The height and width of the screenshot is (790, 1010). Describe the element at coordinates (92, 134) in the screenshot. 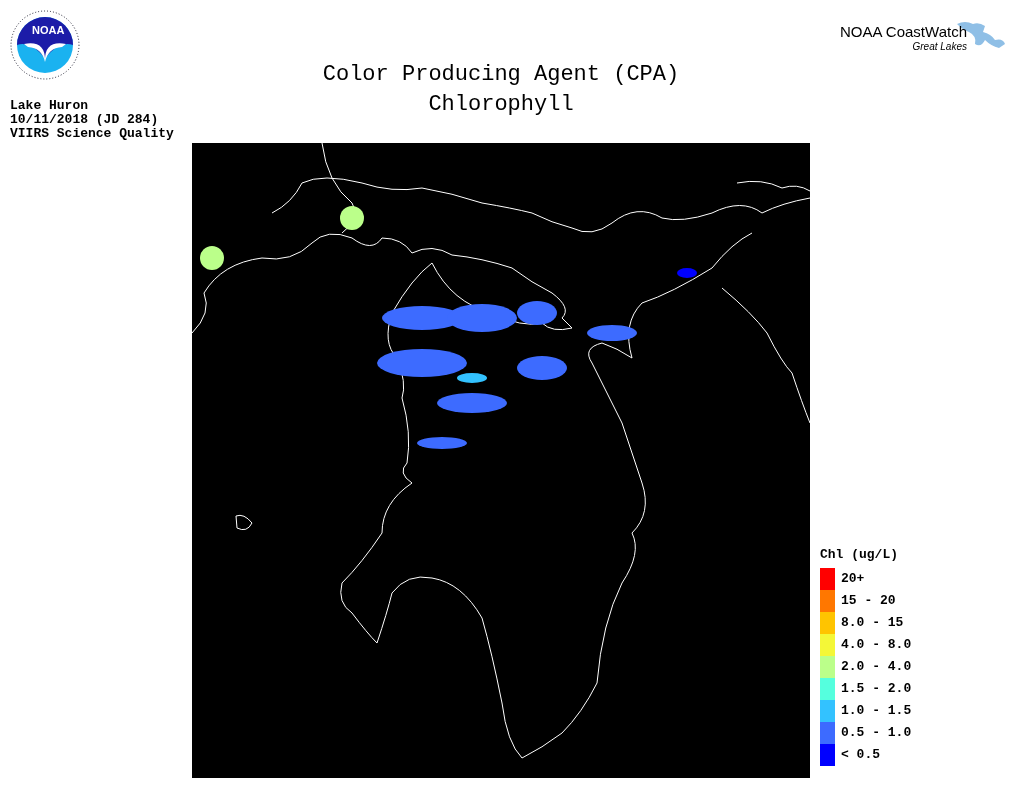

I see `info-line: VIIRS Science Quality` at that location.